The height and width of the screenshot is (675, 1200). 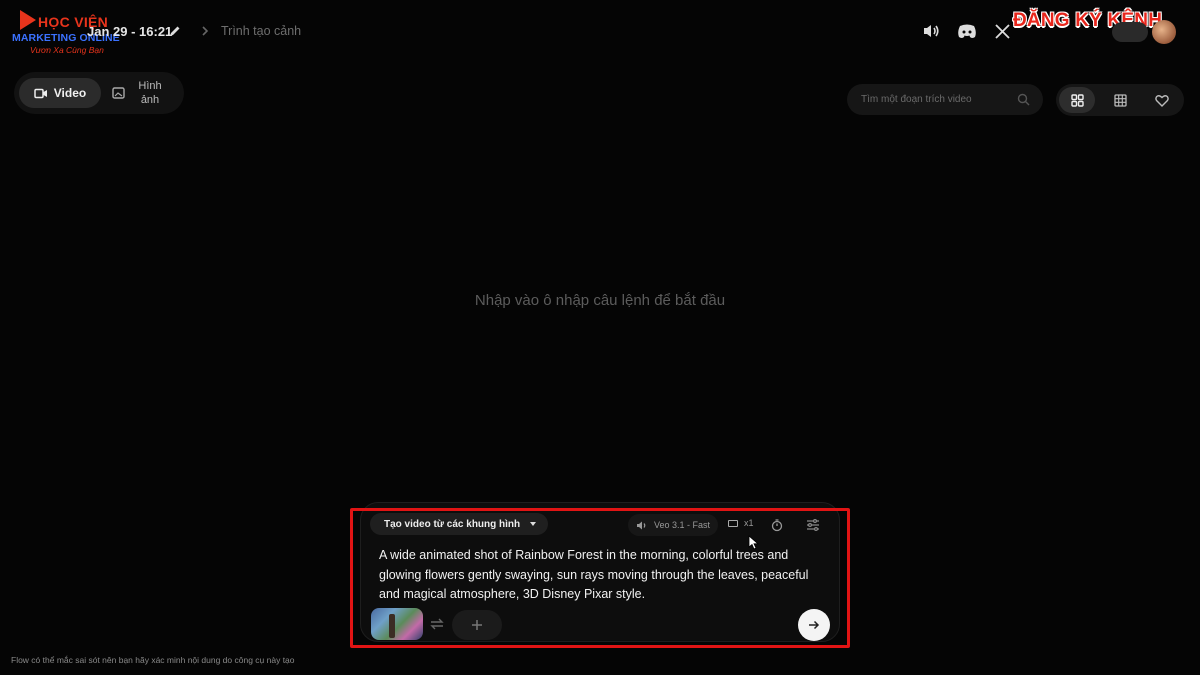 I want to click on favorites-button, so click(x=1162, y=100).